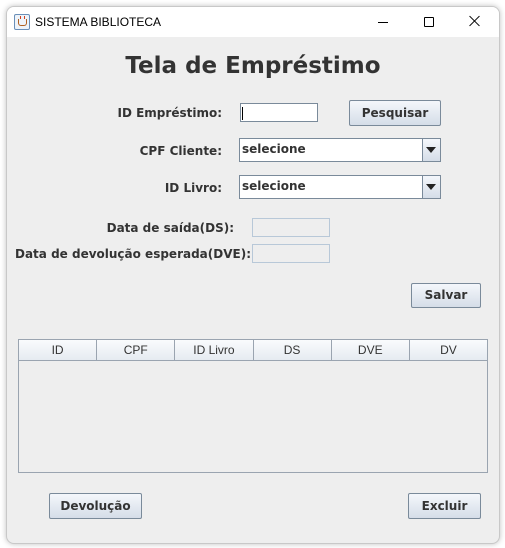 The width and height of the screenshot is (505, 548). What do you see at coordinates (340, 187) in the screenshot?
I see `id-livro-select: selecione` at bounding box center [340, 187].